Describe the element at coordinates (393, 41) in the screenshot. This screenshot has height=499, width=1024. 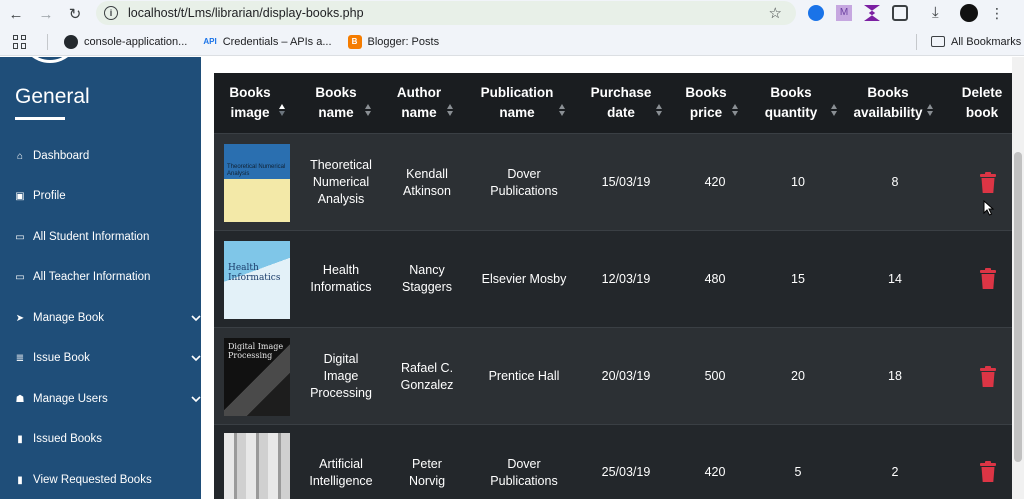
I see `bookmark-blogger: B Blogger: Posts` at that location.